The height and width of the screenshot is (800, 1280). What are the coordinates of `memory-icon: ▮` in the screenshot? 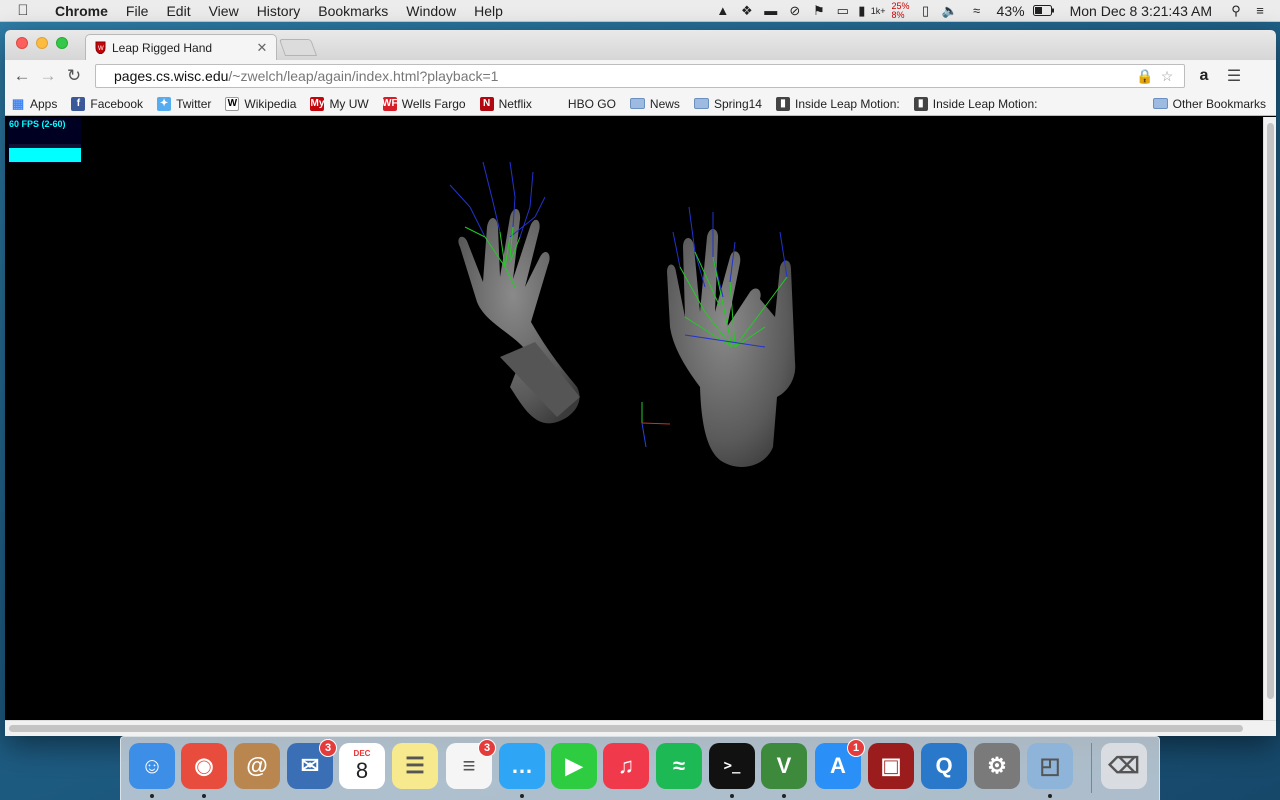 It's located at (862, 11).